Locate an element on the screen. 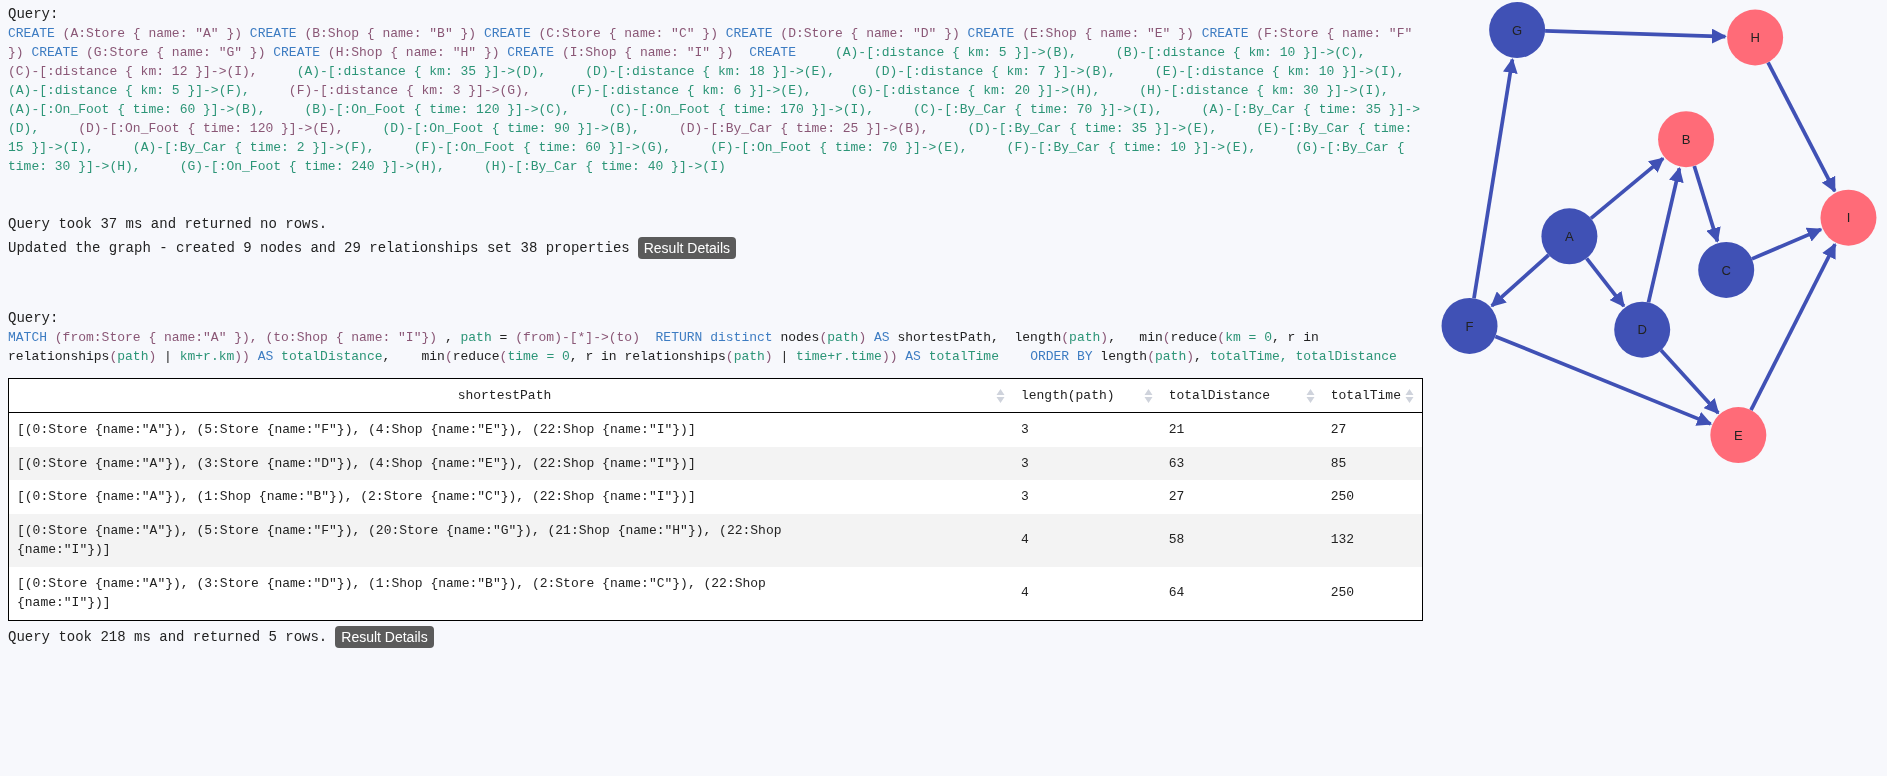  query-code: MATCH (from:Store { name:"A" }), (to:Shop { name: "I"}) , path = (from)-[*]->(to) RETURN distinct nodes(path) AS shortestPath, length(path), min(reduce(km = 0, r in relationships(path) | km+r.km)) AS totalDistance, min(reduce(time = 0, r in relationships(path) | time+r.time)) AS totalTime ORDER BY length(path), totalTime, totalDistance is located at coordinates (703, 347).